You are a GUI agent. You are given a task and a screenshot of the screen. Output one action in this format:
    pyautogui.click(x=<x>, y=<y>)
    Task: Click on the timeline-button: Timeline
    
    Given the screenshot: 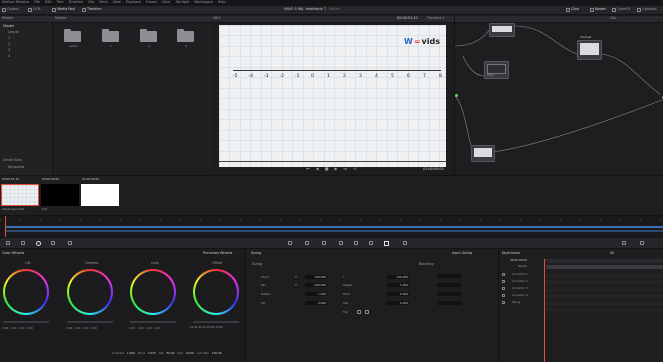 What is the action you would take?
    pyautogui.click(x=91, y=9)
    